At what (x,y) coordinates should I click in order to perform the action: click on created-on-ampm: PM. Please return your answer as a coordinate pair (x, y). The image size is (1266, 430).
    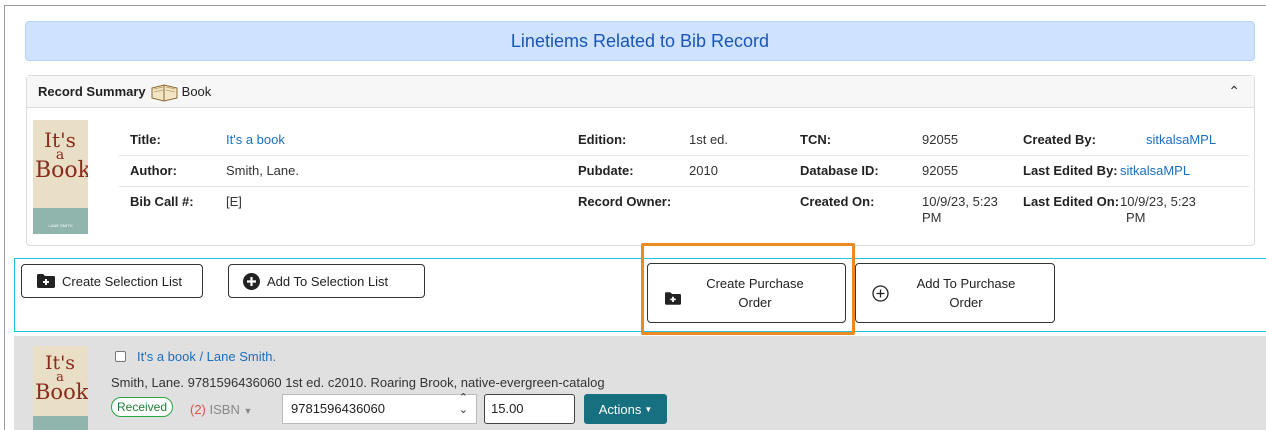
    Looking at the image, I should click on (932, 217).